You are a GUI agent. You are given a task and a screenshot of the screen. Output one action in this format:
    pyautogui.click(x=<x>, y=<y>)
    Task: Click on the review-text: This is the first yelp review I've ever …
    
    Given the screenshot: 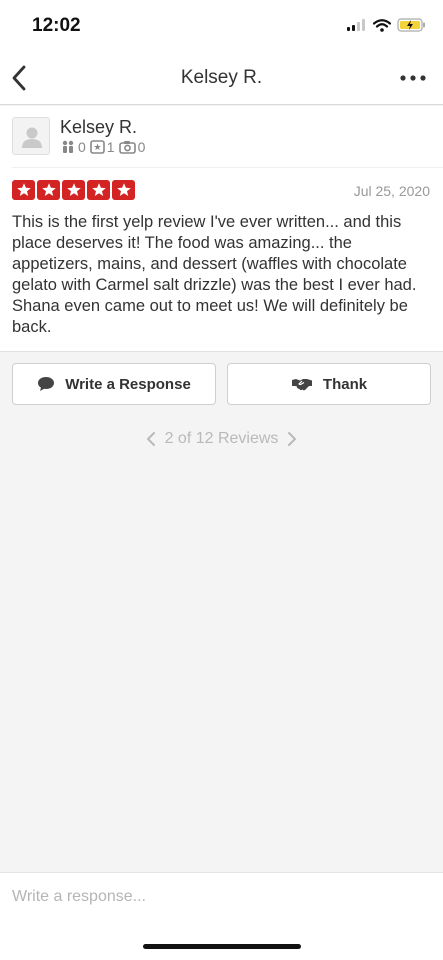 What is the action you would take?
    pyautogui.click(x=214, y=274)
    